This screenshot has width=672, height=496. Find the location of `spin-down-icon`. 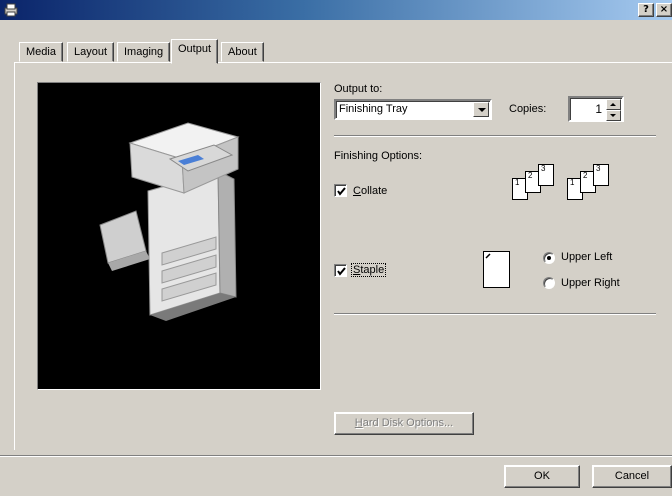

spin-down-icon is located at coordinates (613, 115).